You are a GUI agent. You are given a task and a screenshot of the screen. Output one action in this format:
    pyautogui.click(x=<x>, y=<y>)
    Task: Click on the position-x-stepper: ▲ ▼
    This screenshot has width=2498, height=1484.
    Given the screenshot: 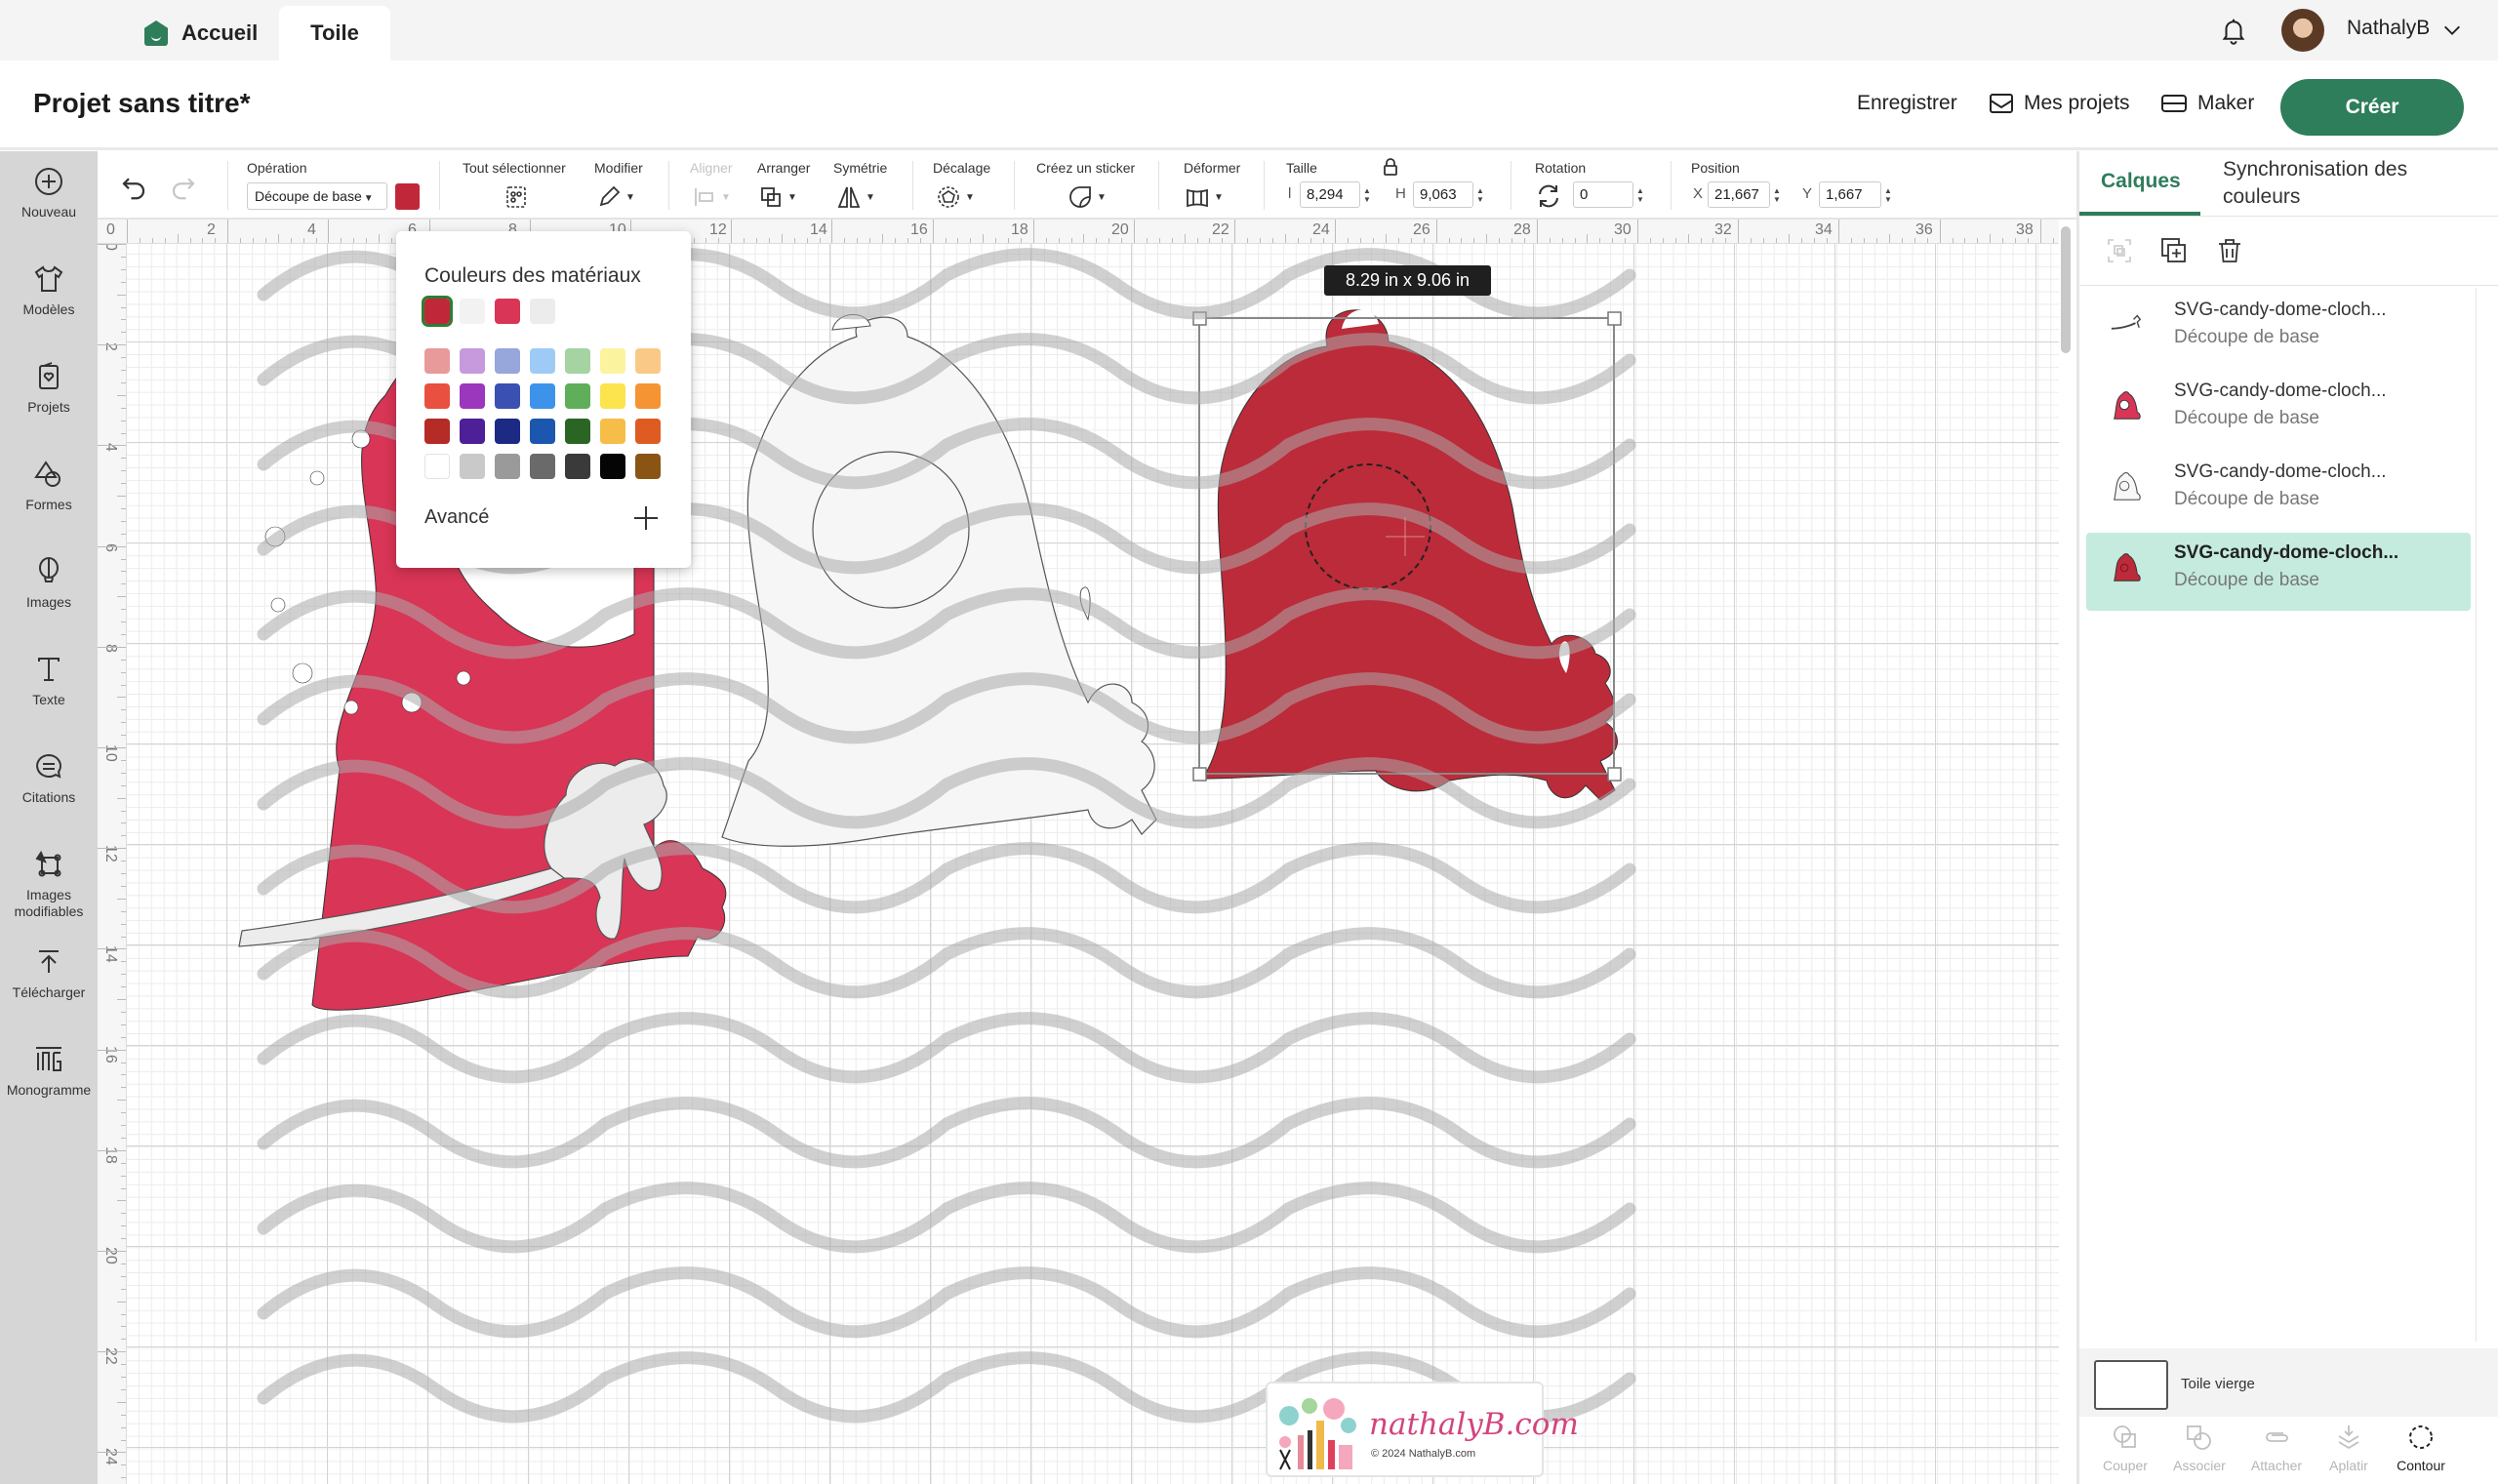 What is the action you would take?
    pyautogui.click(x=1777, y=194)
    